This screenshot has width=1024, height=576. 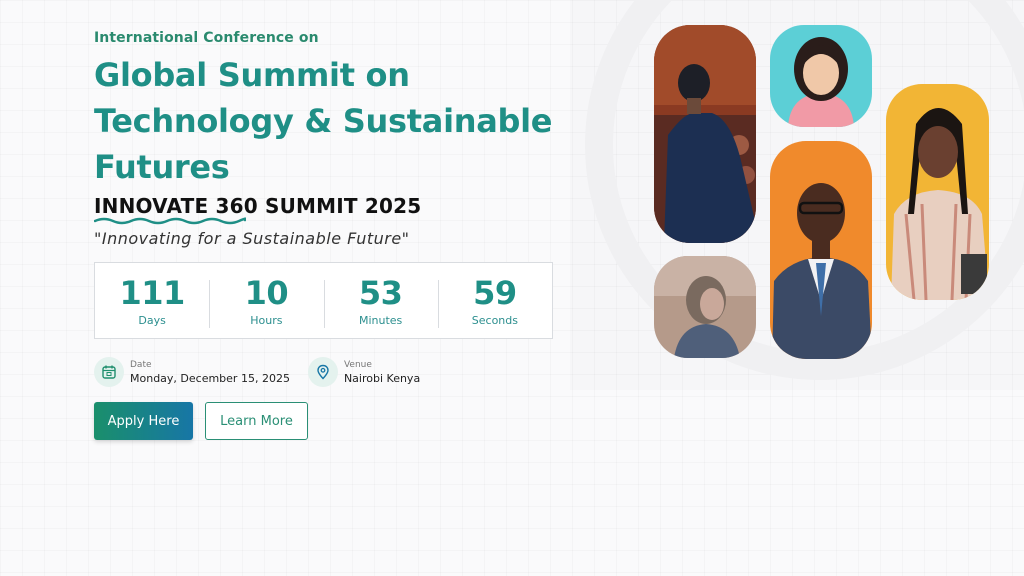 I want to click on title-line-3: Futures, so click(x=162, y=167).